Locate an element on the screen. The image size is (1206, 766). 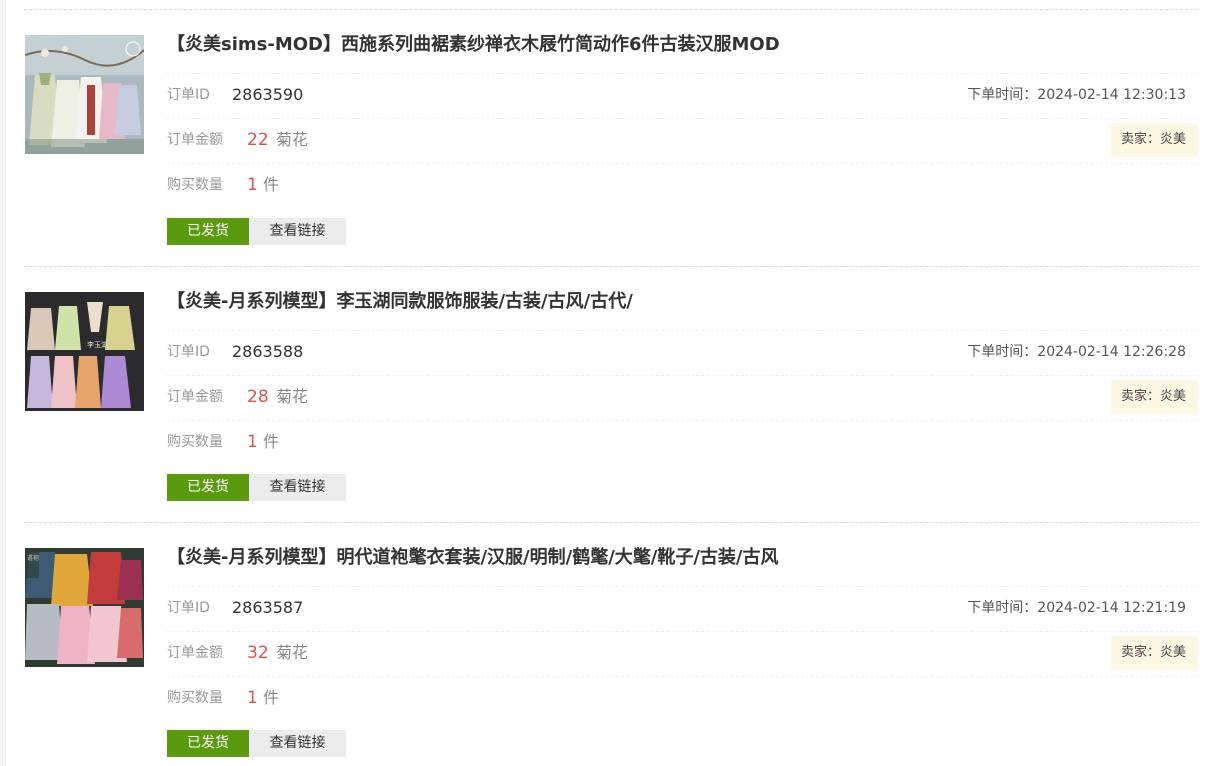
order-id-value: 2863590 is located at coordinates (268, 94).